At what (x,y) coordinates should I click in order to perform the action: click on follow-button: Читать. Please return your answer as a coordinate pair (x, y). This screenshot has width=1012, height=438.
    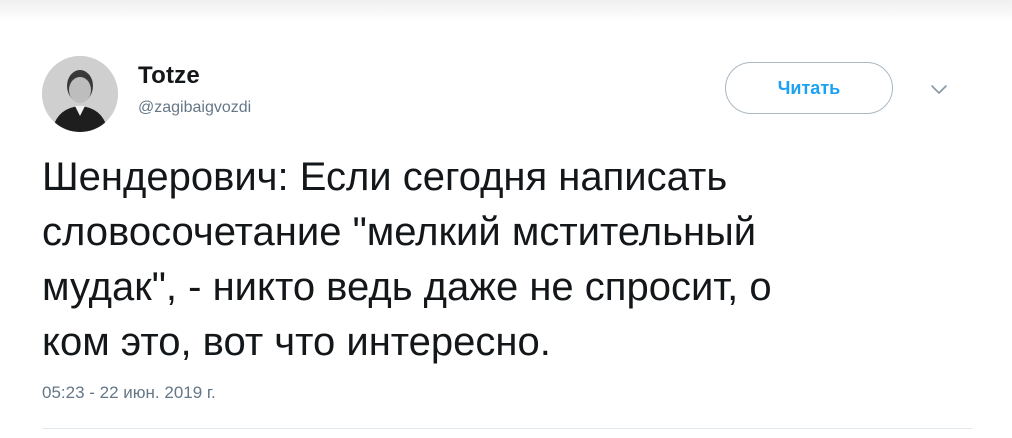
    Looking at the image, I should click on (809, 88).